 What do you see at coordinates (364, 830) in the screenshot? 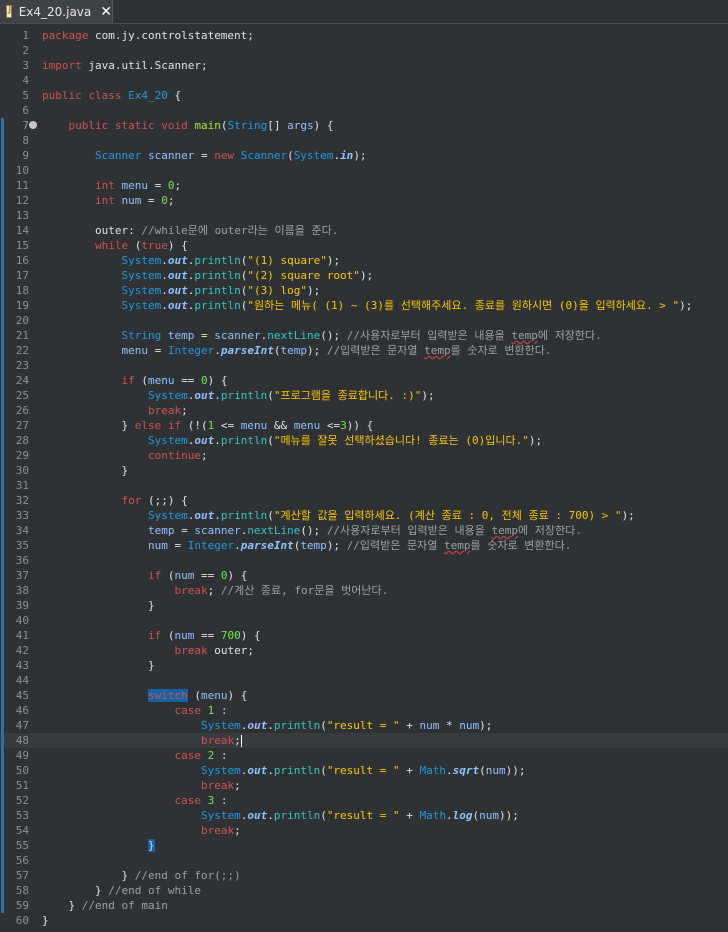
I see `code-line: 54 break;` at bounding box center [364, 830].